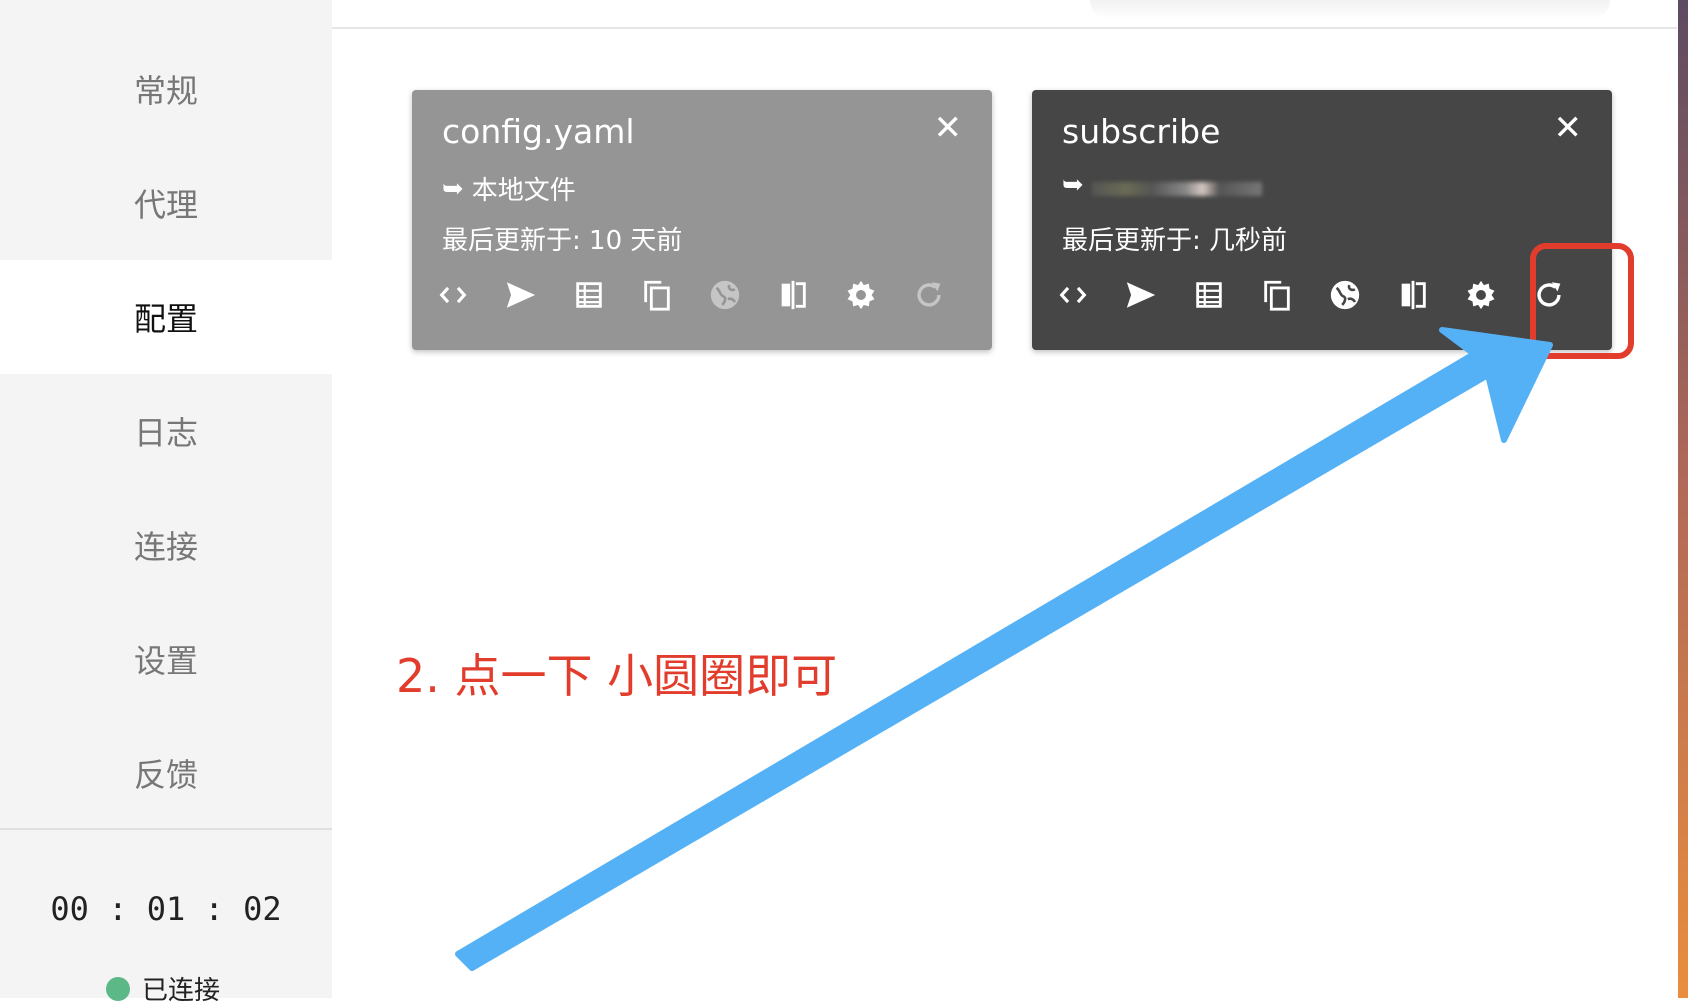 This screenshot has width=1688, height=1007. Describe the element at coordinates (181, 991) in the screenshot. I see `status-label: 已连接` at that location.